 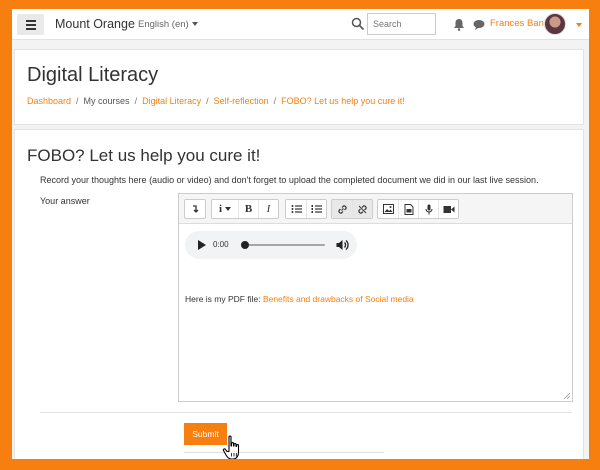 I want to click on toolbar-toggle-button, so click(x=195, y=209).